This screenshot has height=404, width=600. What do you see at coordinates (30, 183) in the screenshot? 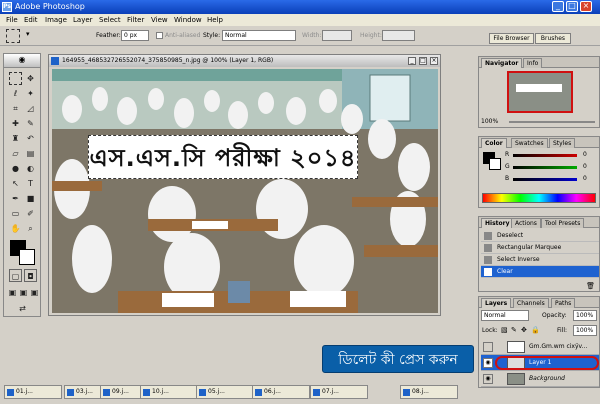
I see `type-tool-icon: T` at bounding box center [30, 183].